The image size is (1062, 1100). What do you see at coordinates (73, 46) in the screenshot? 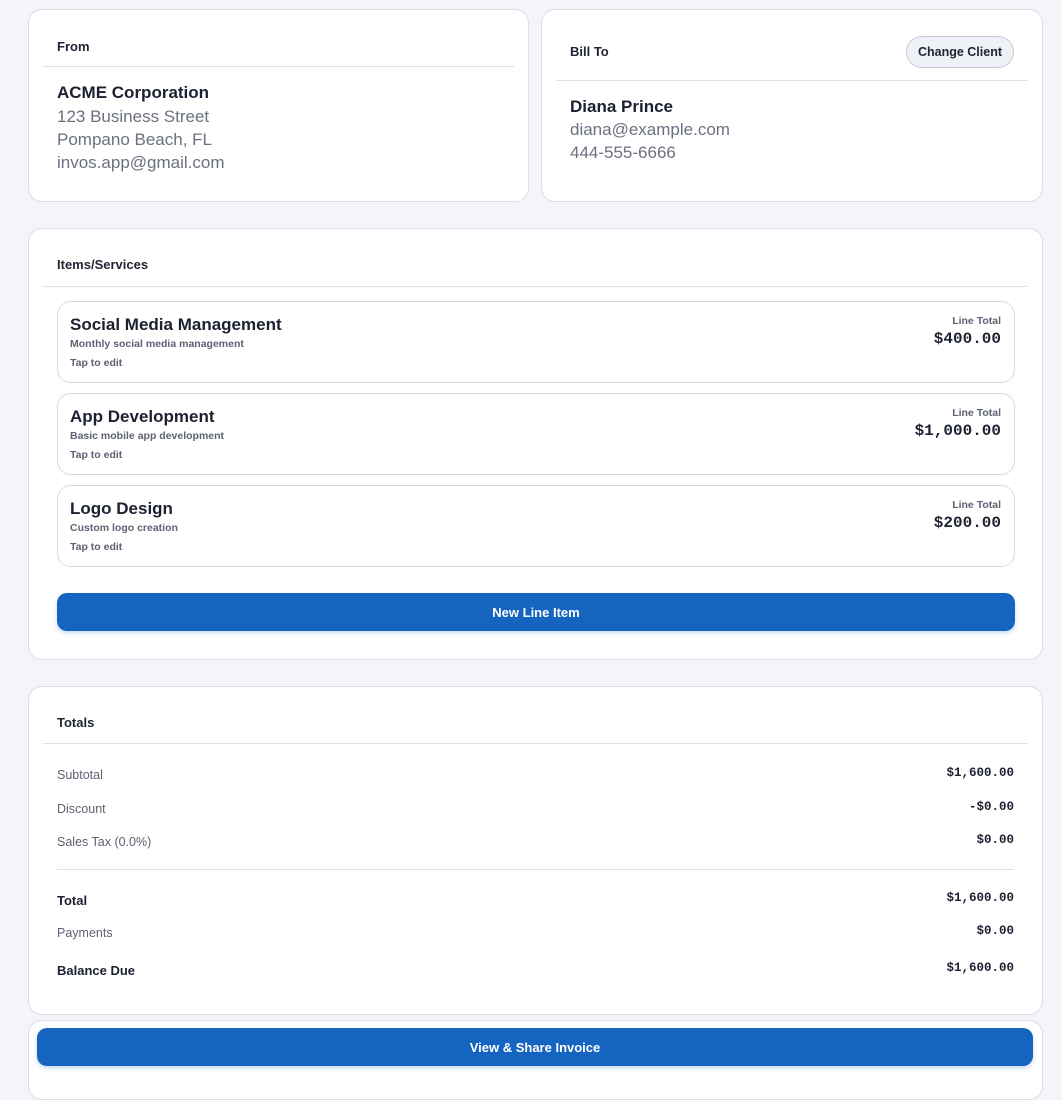
I see `from-title: From` at bounding box center [73, 46].